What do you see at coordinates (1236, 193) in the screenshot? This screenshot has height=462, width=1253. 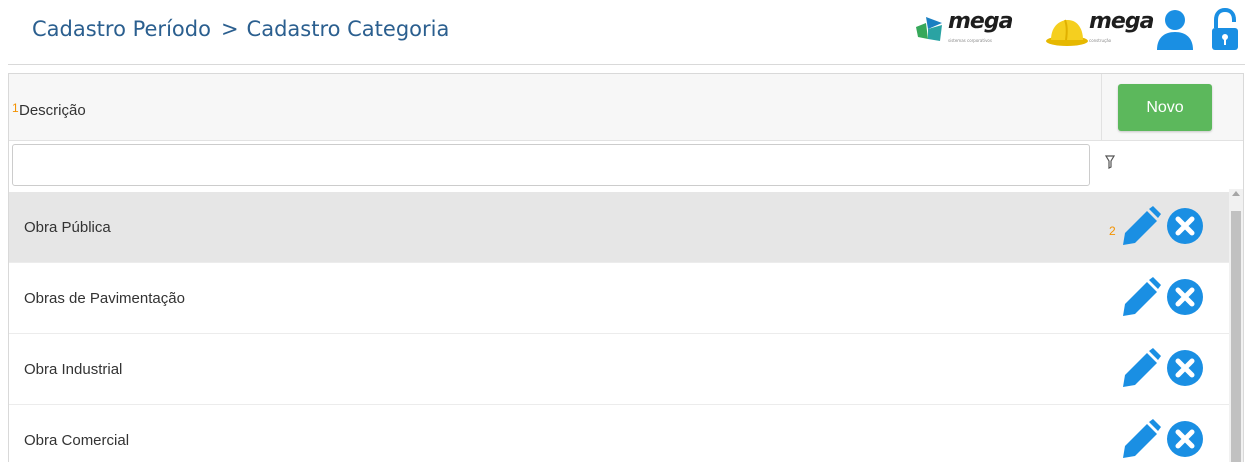 I see `scroll-up-arrow-icon` at bounding box center [1236, 193].